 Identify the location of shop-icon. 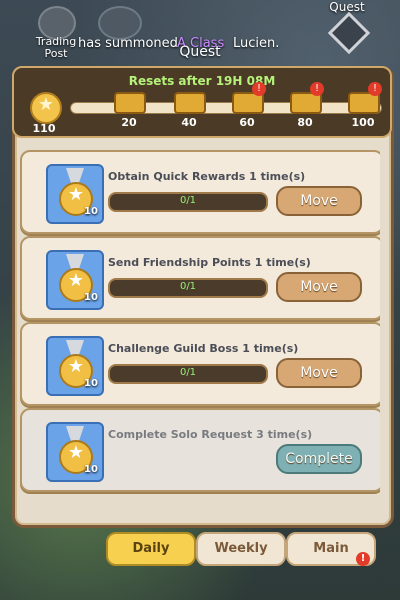
(120, 23).